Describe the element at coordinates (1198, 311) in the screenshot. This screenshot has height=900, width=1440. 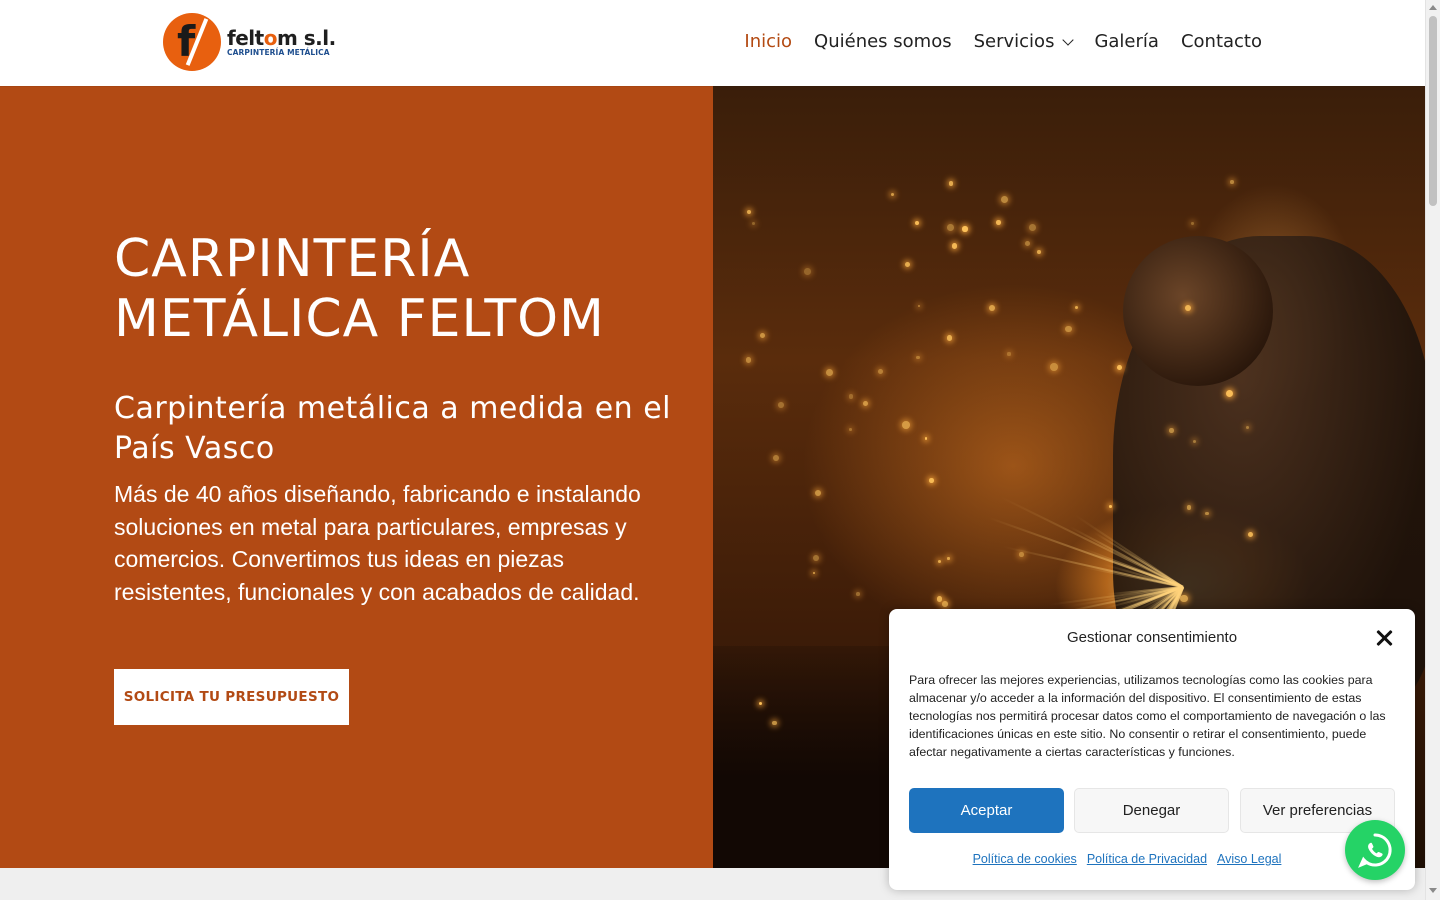
I see `welder-head` at that location.